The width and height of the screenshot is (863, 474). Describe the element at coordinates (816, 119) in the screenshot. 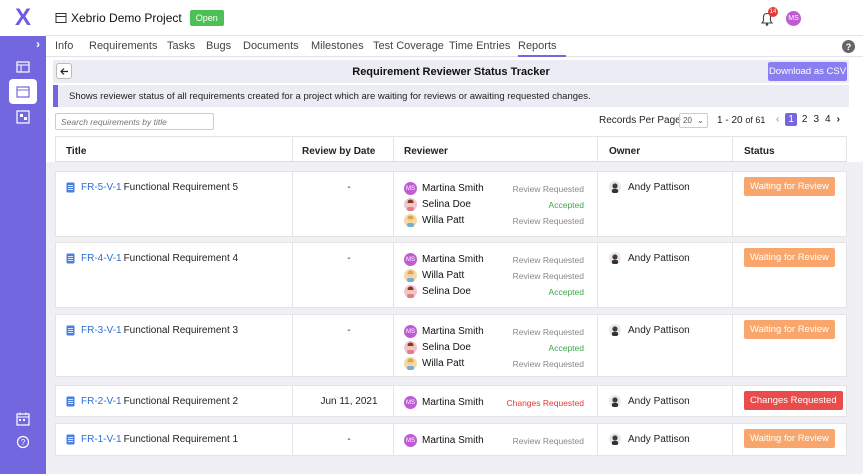

I see `page-3: 3` at that location.